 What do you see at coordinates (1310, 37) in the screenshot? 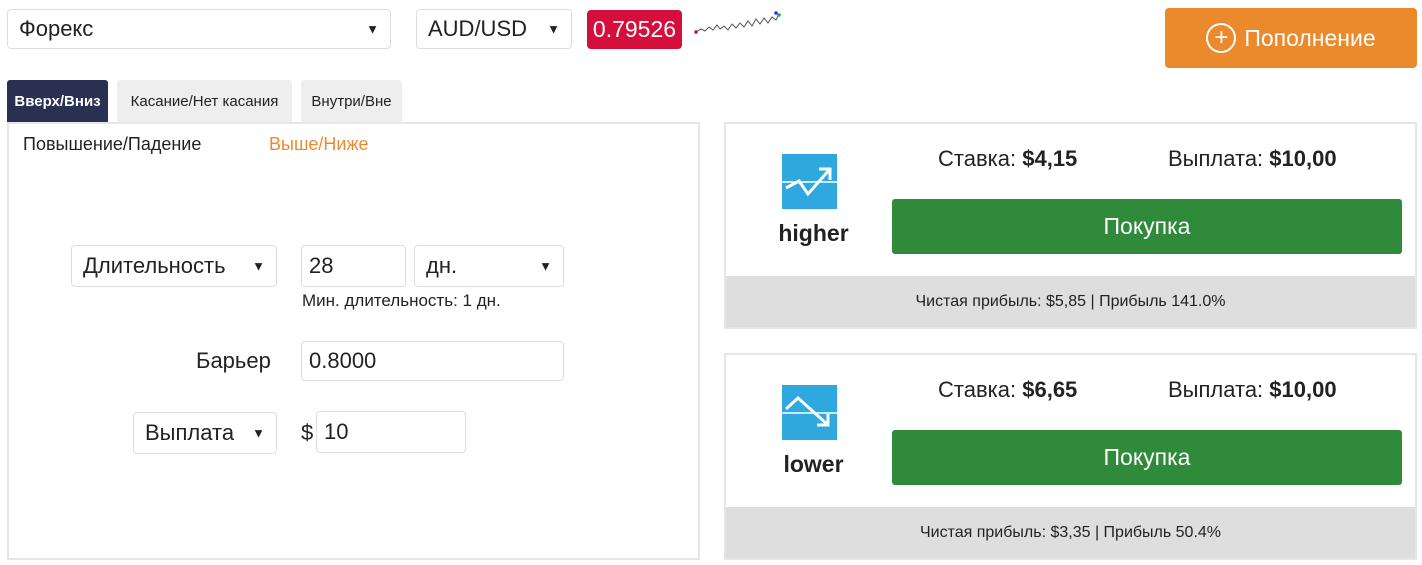
I see `deposit-button-label: Пополнение` at bounding box center [1310, 37].